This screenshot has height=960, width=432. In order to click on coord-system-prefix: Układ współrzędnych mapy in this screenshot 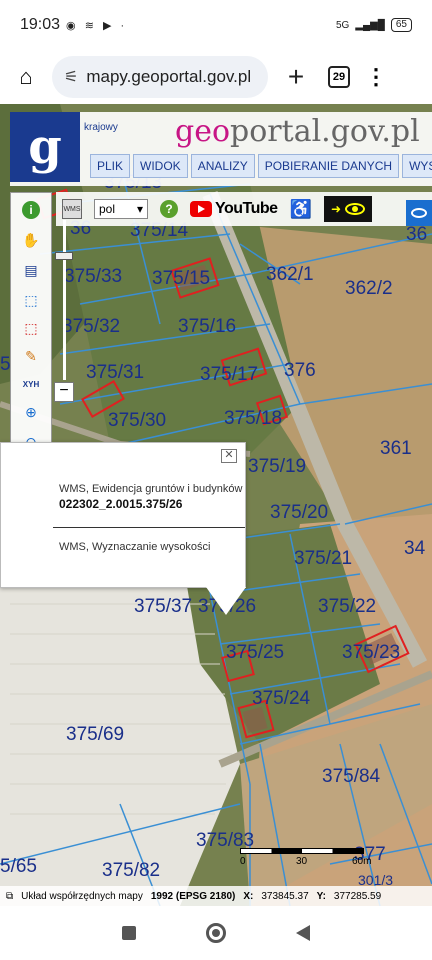, I will do `click(82, 896)`.